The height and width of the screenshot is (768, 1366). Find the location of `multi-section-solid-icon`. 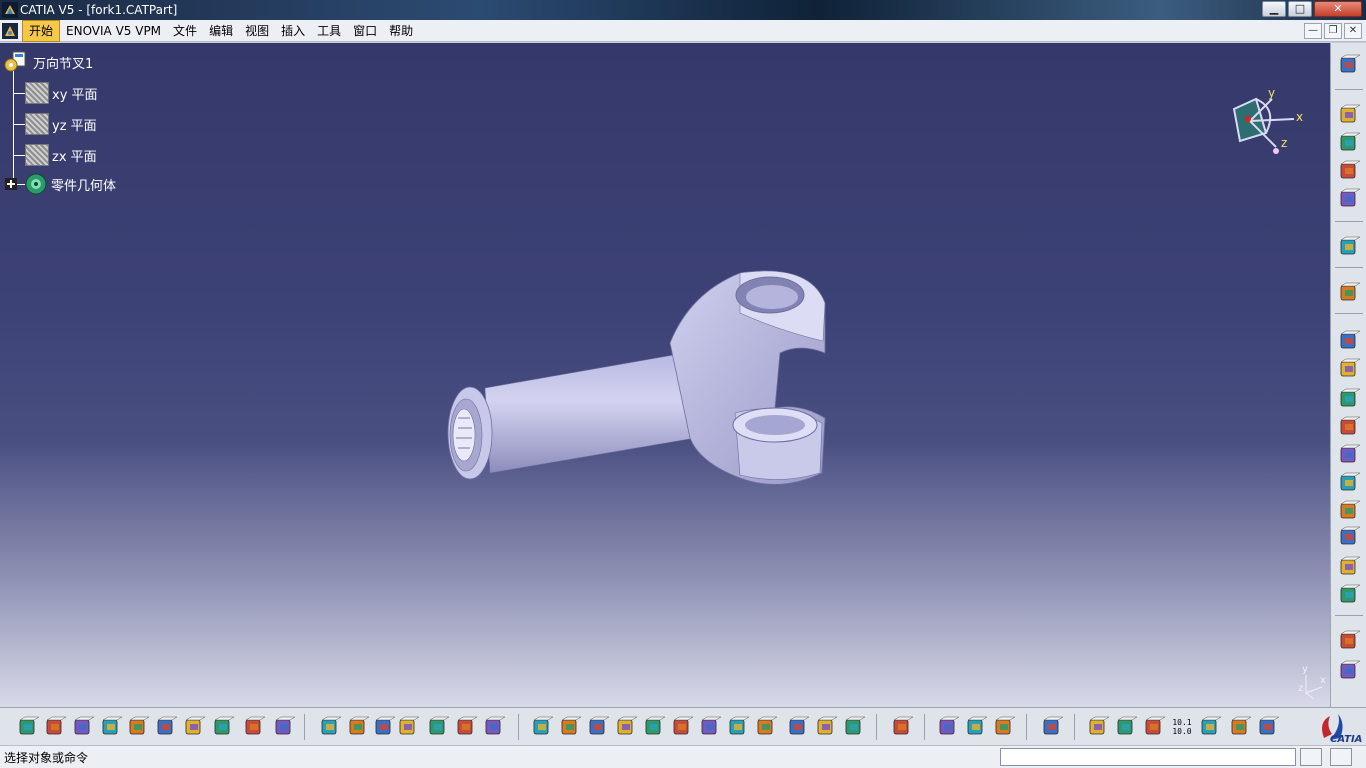

multi-section-solid-icon is located at coordinates (1349, 567).